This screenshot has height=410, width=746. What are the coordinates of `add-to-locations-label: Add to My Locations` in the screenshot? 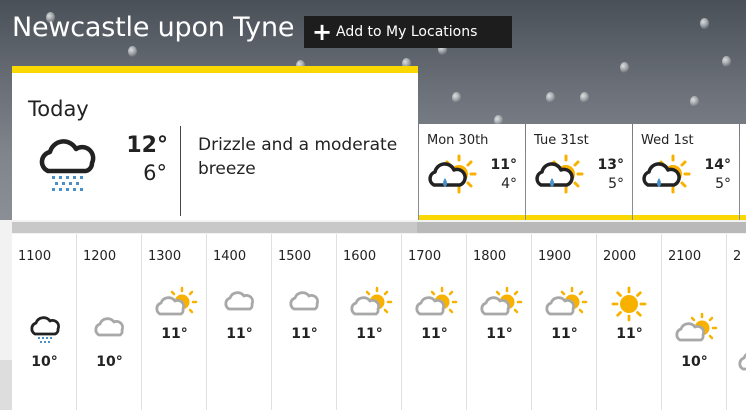 It's located at (407, 32).